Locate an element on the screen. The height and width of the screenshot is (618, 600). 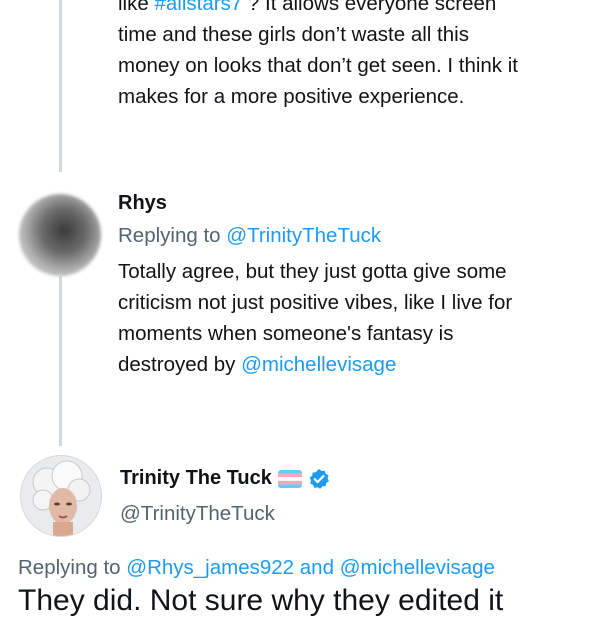
profile-photo-icon is located at coordinates (61, 496).